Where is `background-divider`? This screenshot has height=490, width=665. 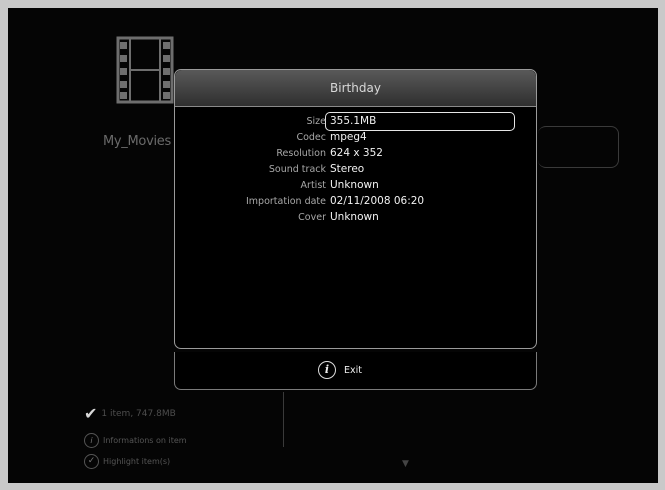
background-divider is located at coordinates (283, 419).